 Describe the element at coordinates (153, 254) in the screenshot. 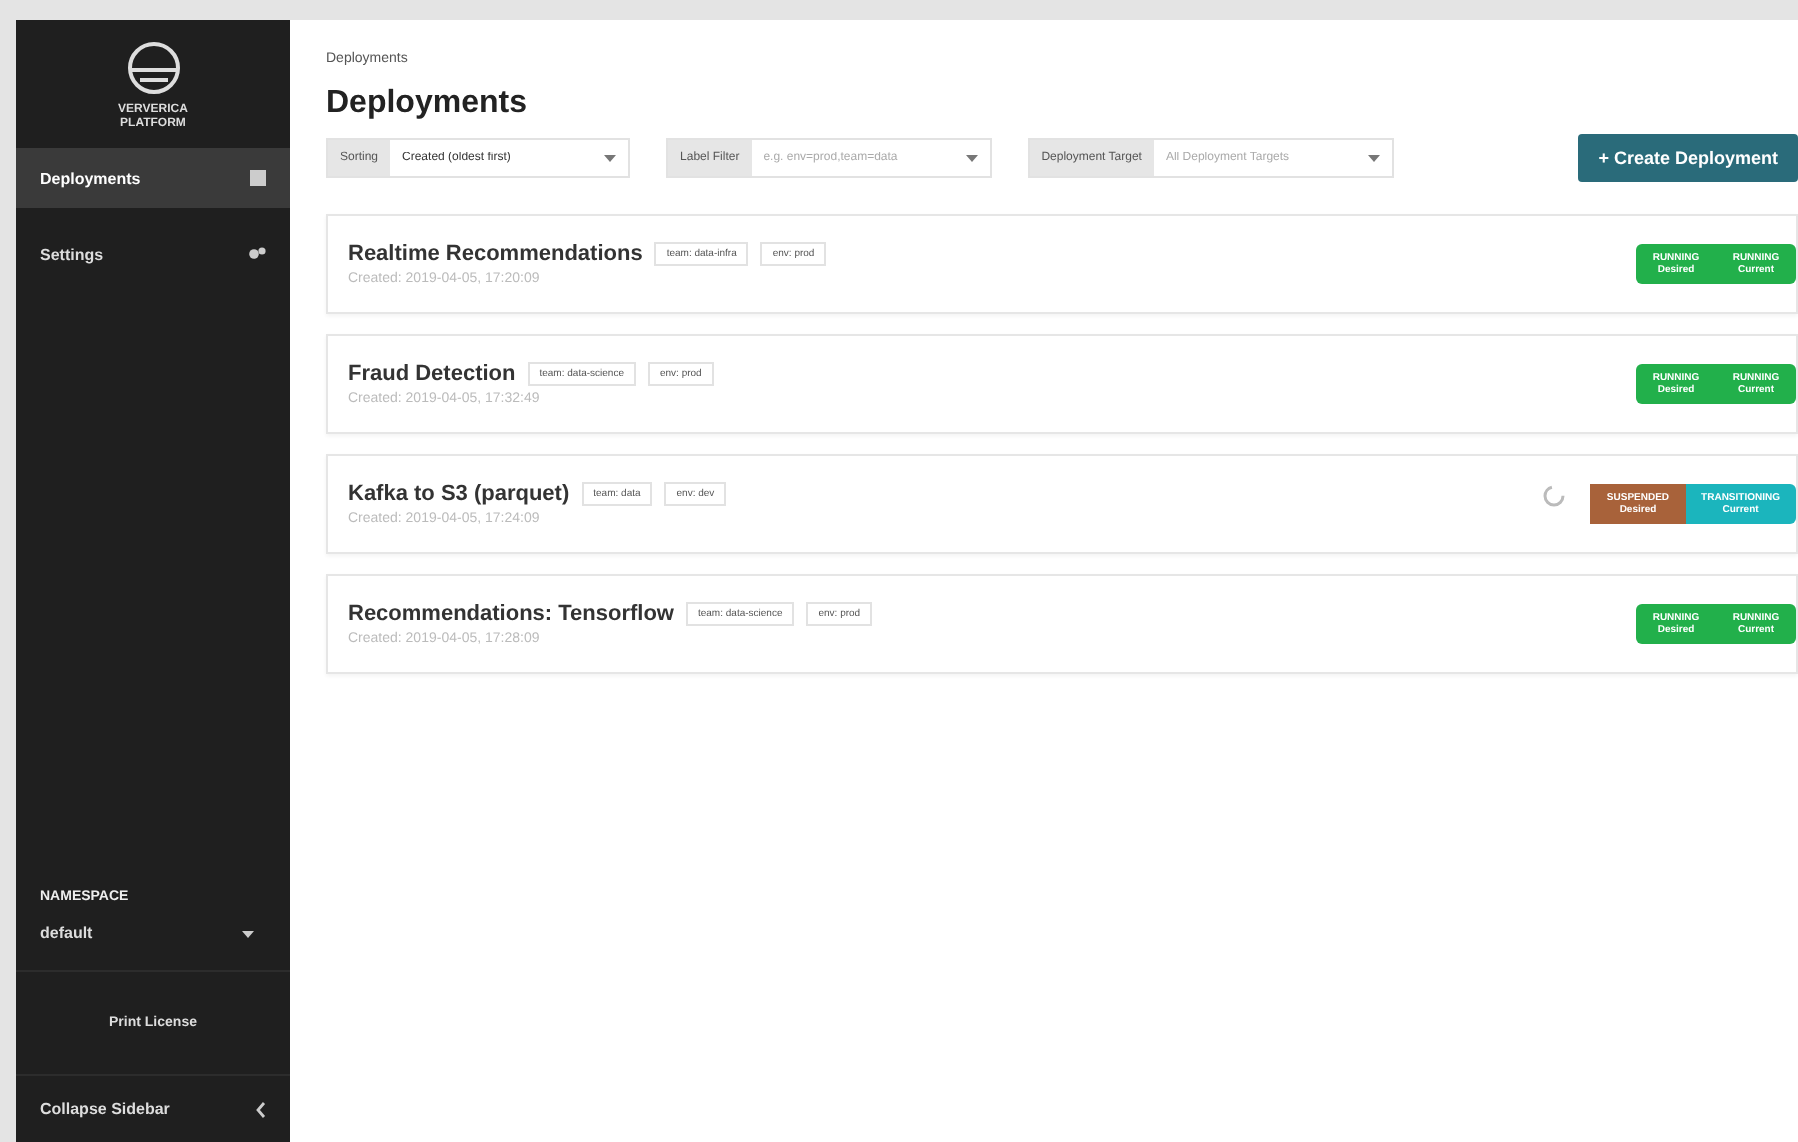

I see `sidebar-item: Settings` at that location.